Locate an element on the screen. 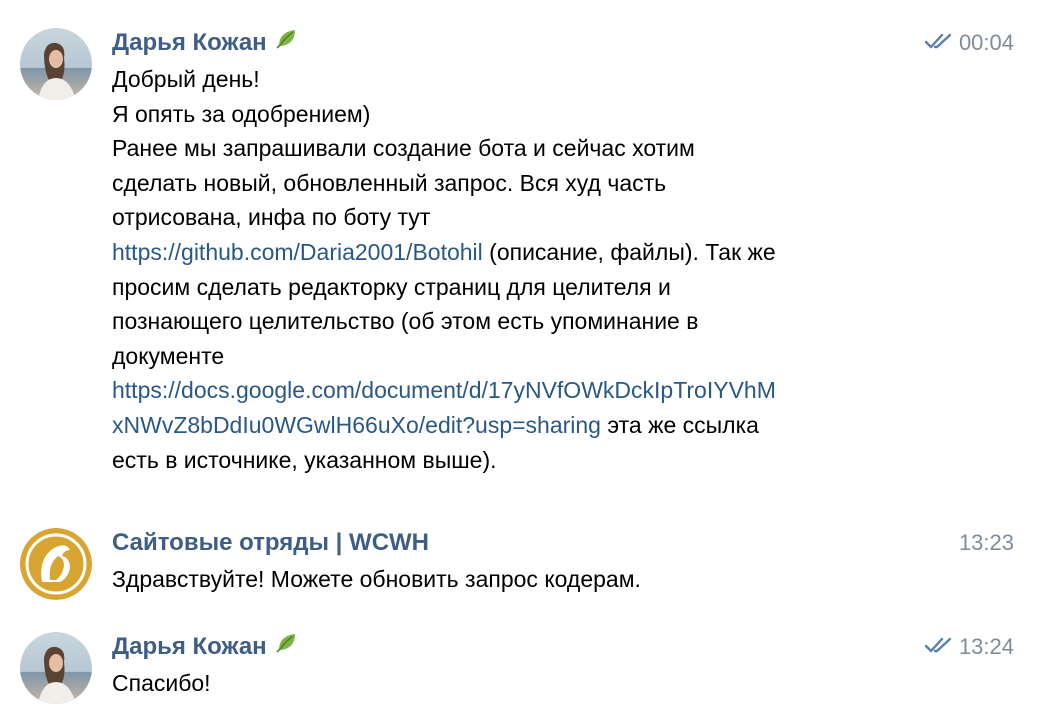 The image size is (1052, 720). message-line: Я опять за одобрением) is located at coordinates (507, 114).